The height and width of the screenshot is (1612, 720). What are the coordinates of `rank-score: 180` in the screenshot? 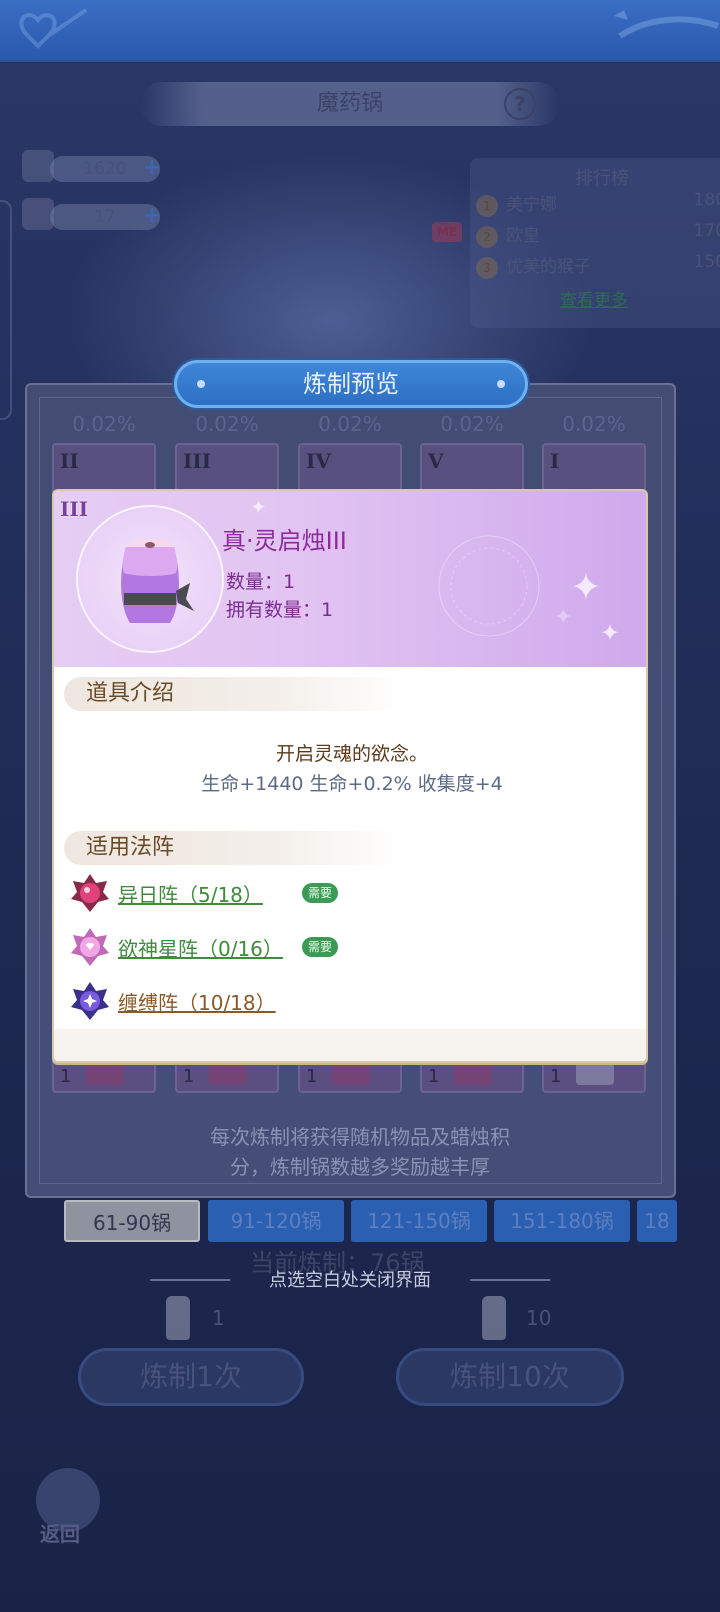 It's located at (706, 200).